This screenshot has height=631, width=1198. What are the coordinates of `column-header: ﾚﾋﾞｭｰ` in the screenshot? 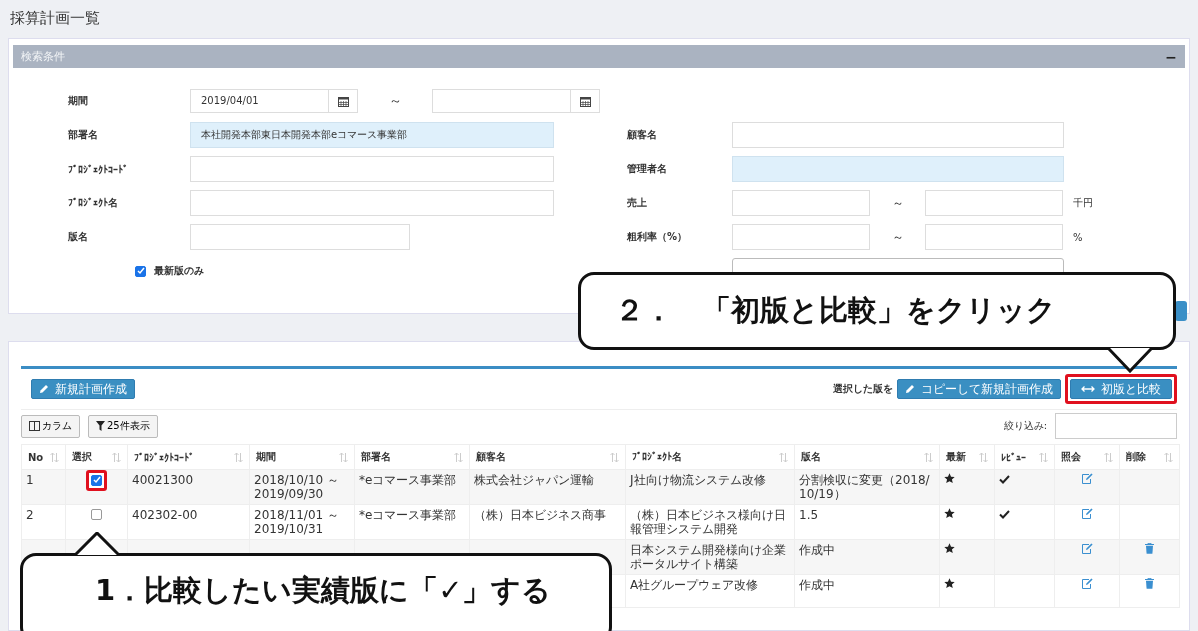 It's located at (1013, 457).